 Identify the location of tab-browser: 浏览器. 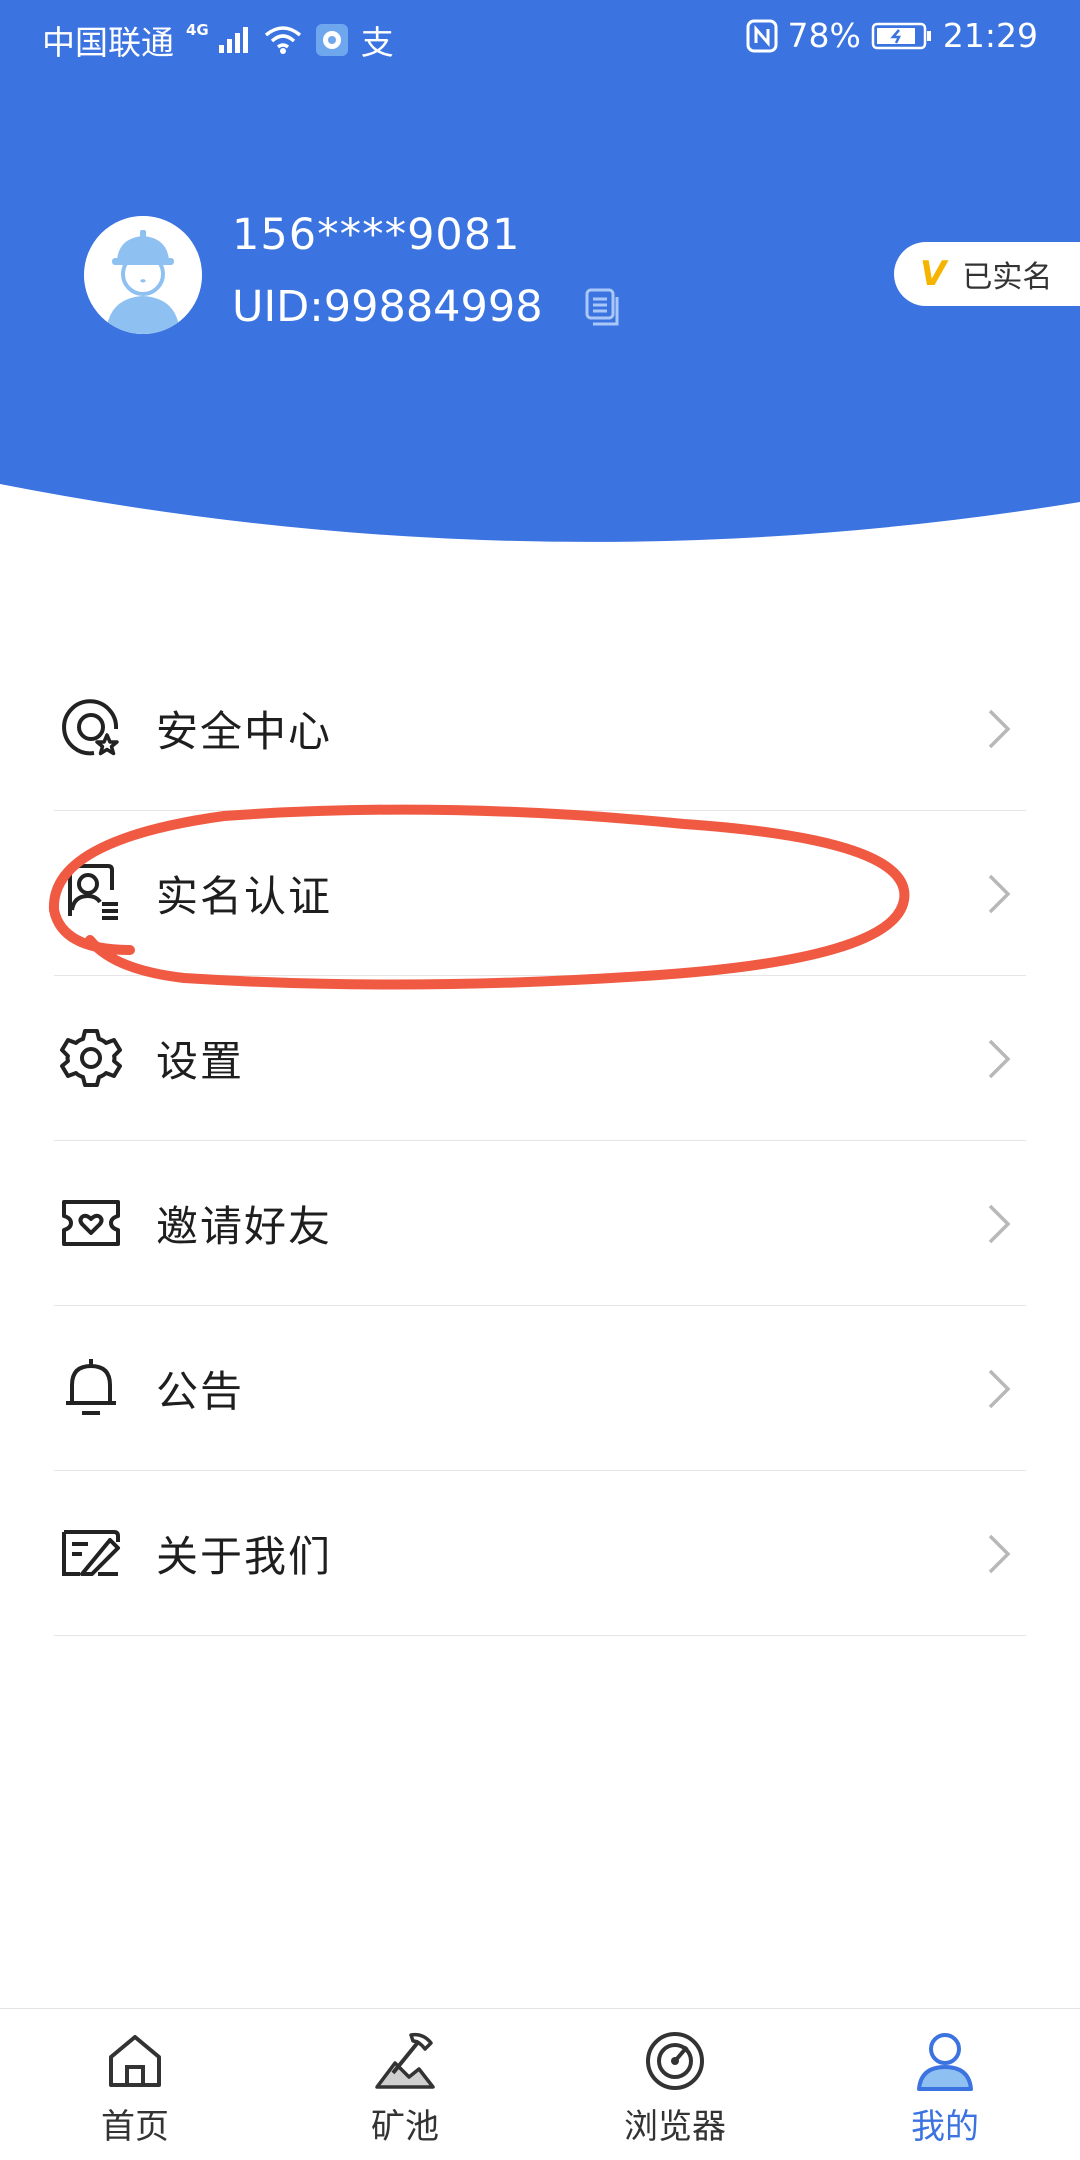
(675, 2084).